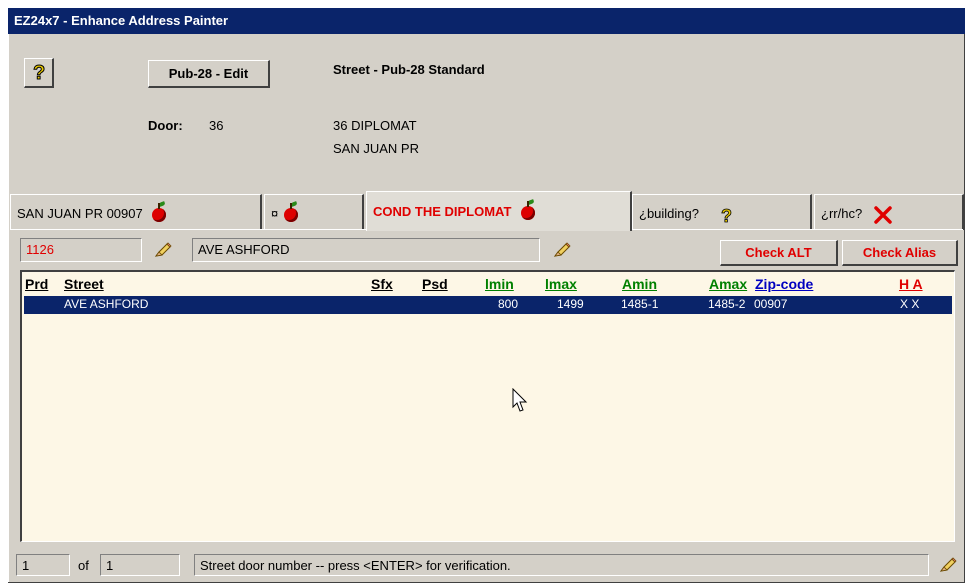 Image resolution: width=969 pixels, height=588 pixels. Describe the element at coordinates (570, 304) in the screenshot. I see `cell-lmax: 1499` at that location.